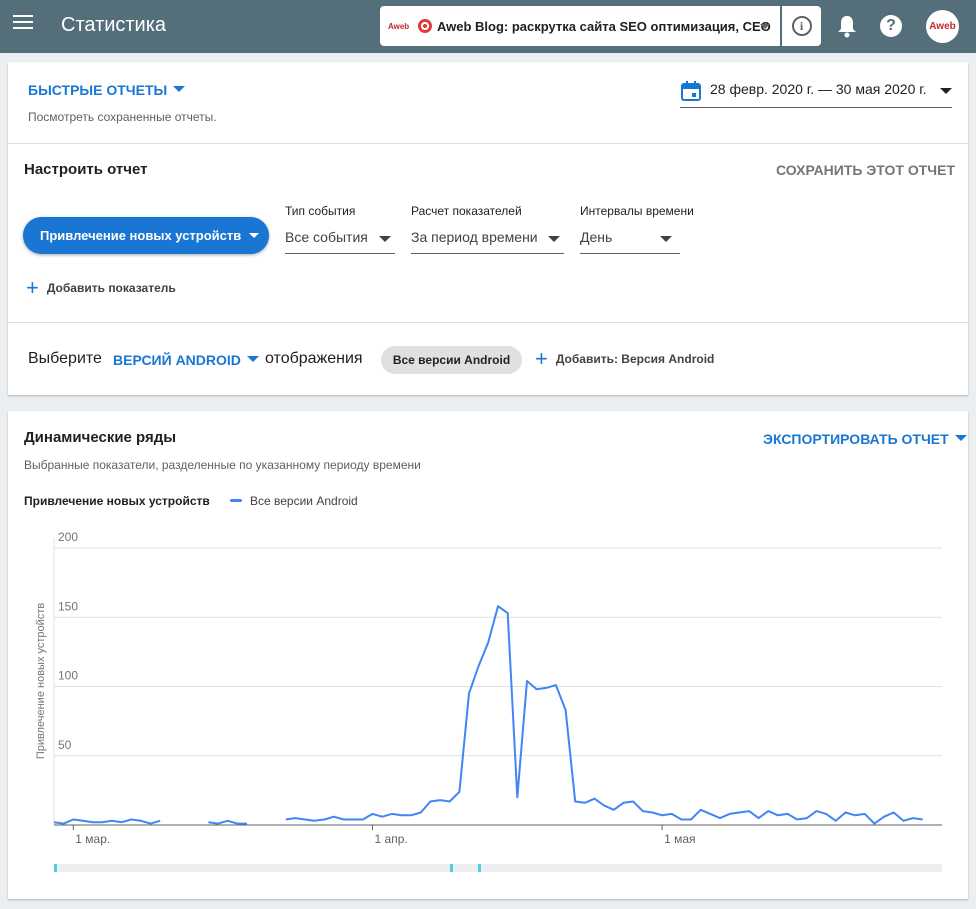  Describe the element at coordinates (391, 839) in the screenshot. I see `x-tick-label: 1 апр.` at that location.